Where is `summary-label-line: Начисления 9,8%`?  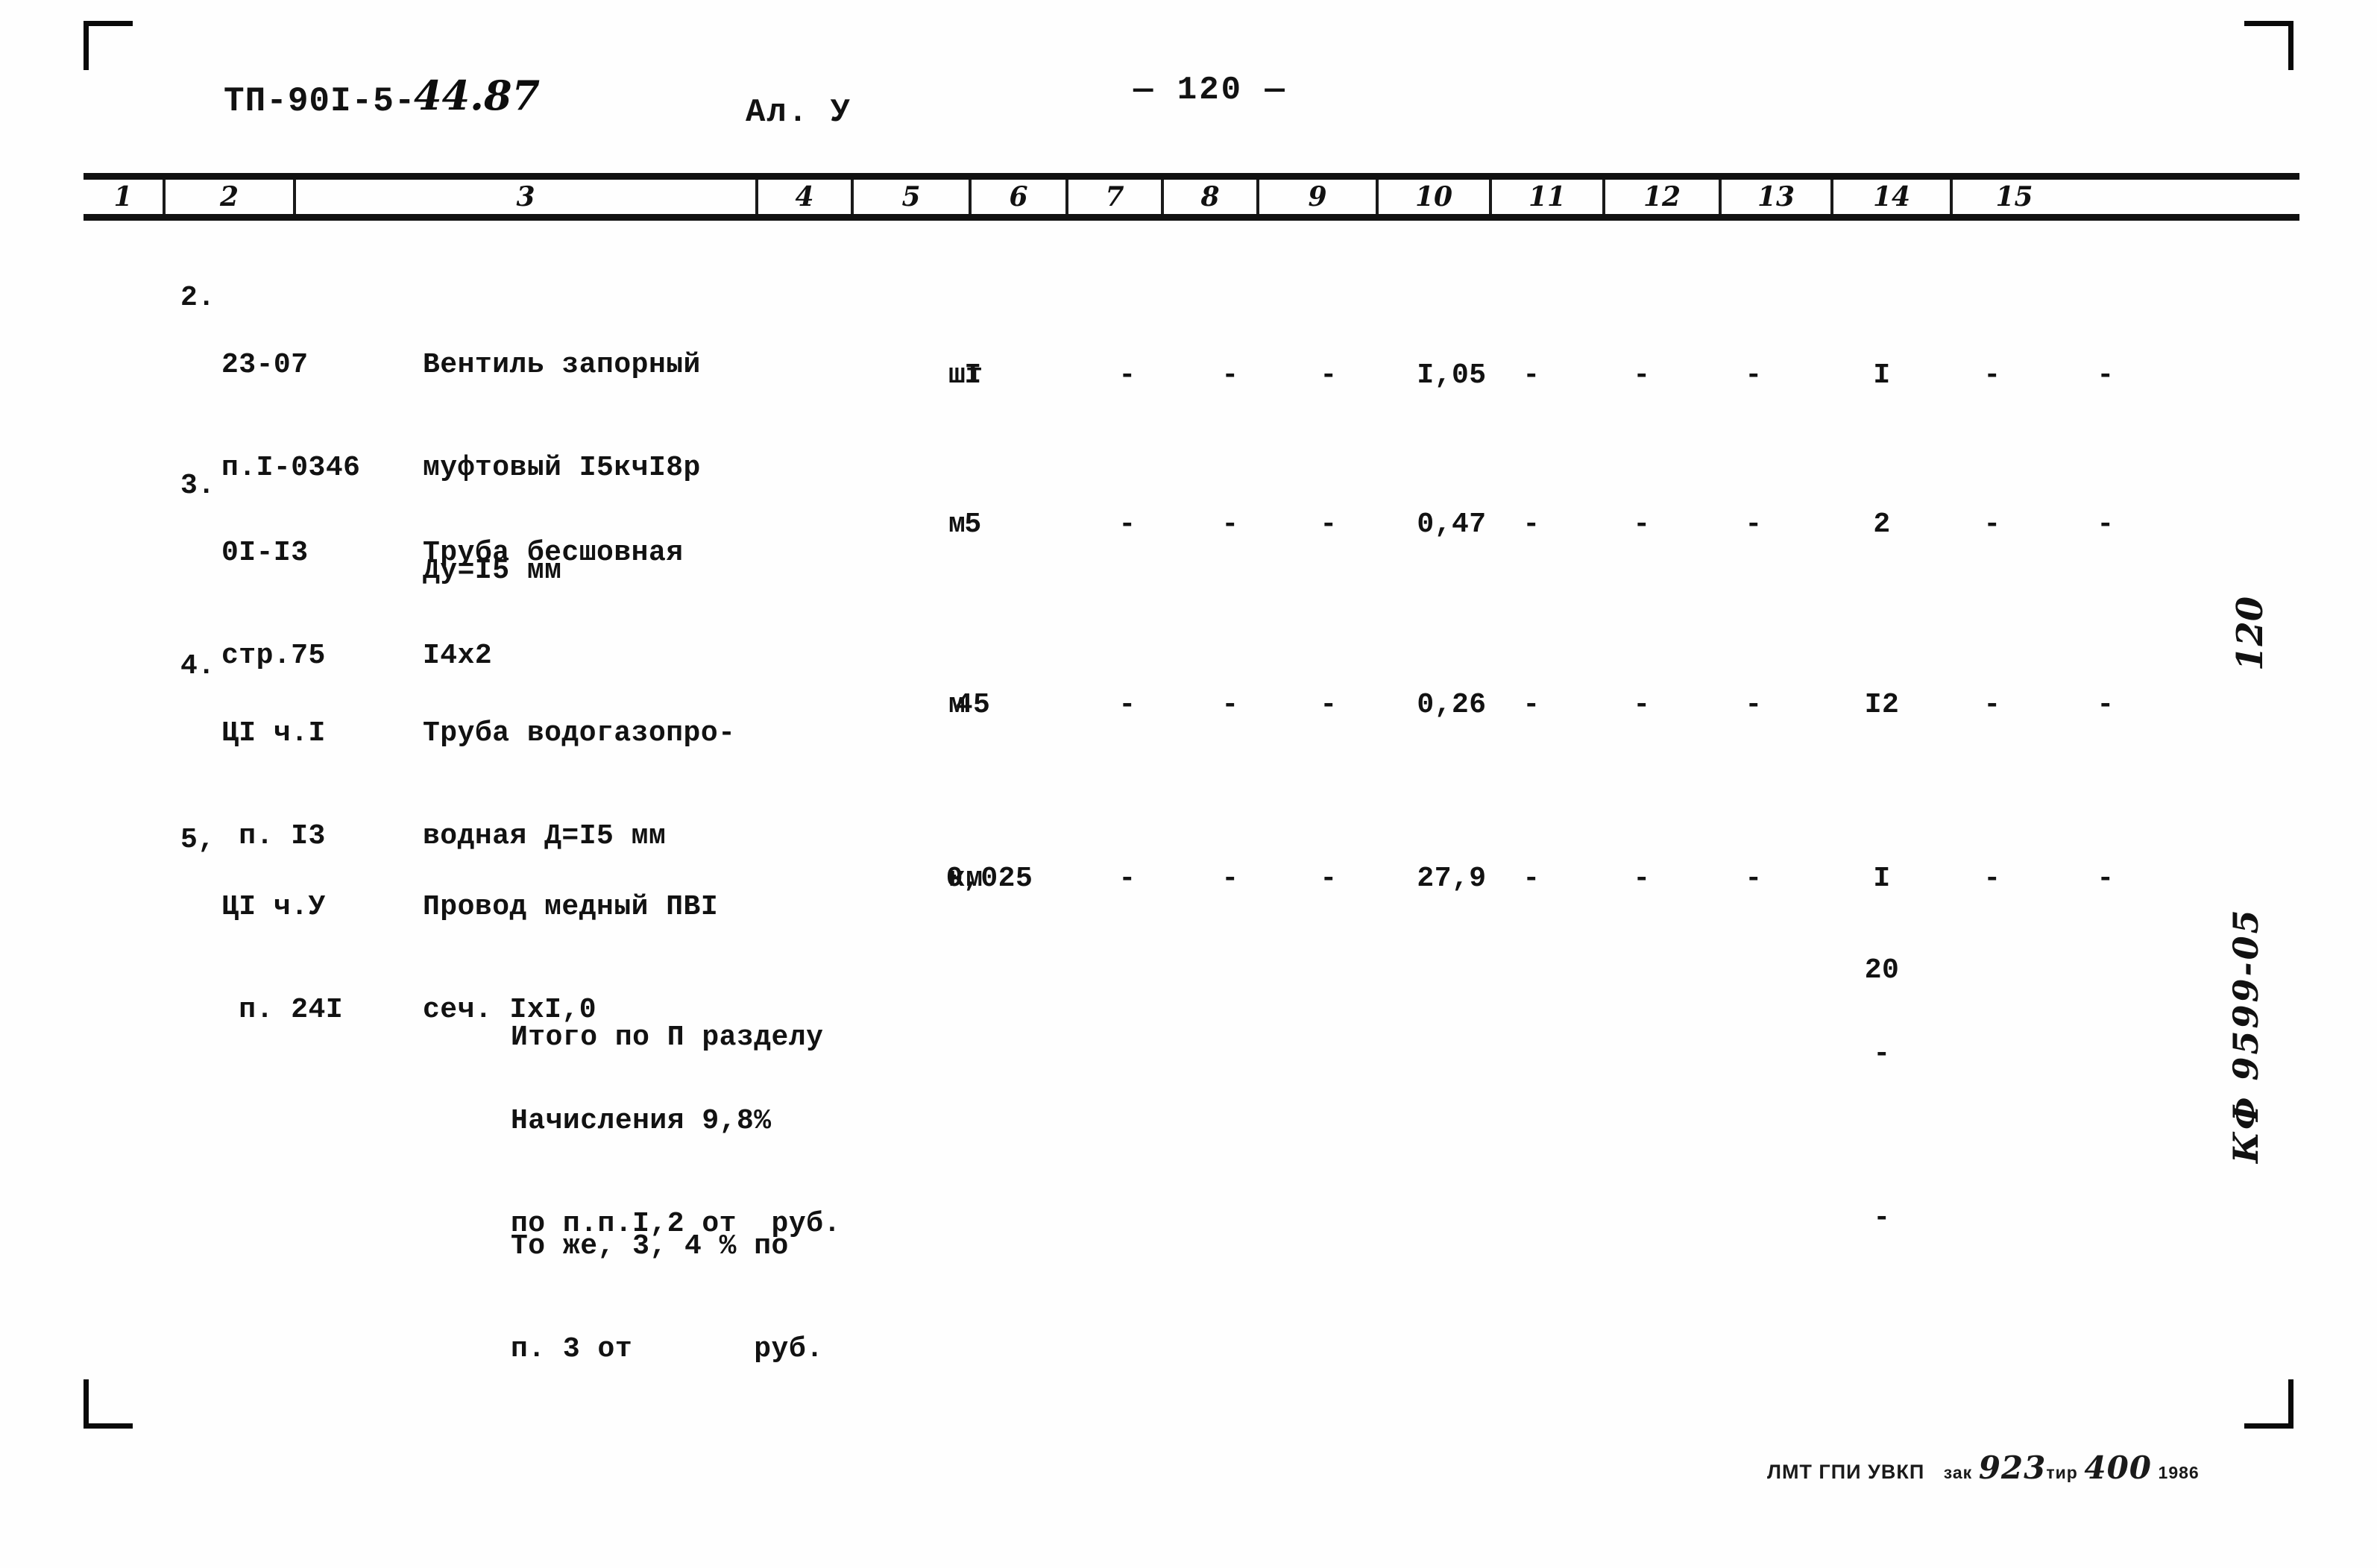
summary-label-line: Начисления 9,8% is located at coordinates (641, 1121).